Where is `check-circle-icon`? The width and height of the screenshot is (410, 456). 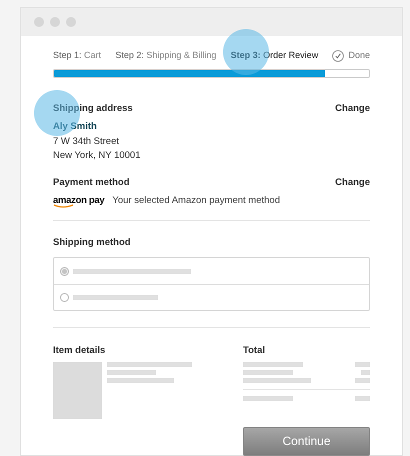
check-circle-icon is located at coordinates (338, 56).